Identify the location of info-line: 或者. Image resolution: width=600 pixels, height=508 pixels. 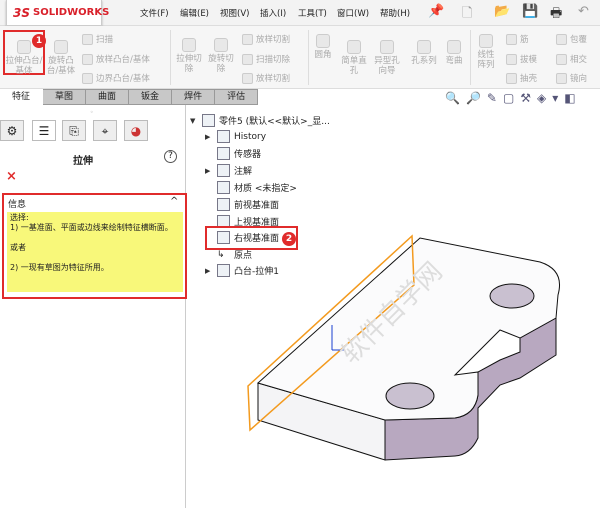
(18, 247).